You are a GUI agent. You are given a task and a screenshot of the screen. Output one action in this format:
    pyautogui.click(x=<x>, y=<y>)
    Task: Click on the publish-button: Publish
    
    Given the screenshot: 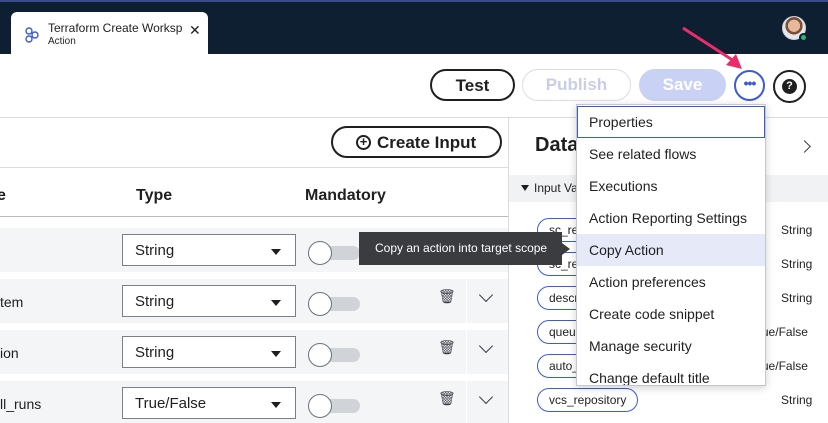 What is the action you would take?
    pyautogui.click(x=576, y=85)
    